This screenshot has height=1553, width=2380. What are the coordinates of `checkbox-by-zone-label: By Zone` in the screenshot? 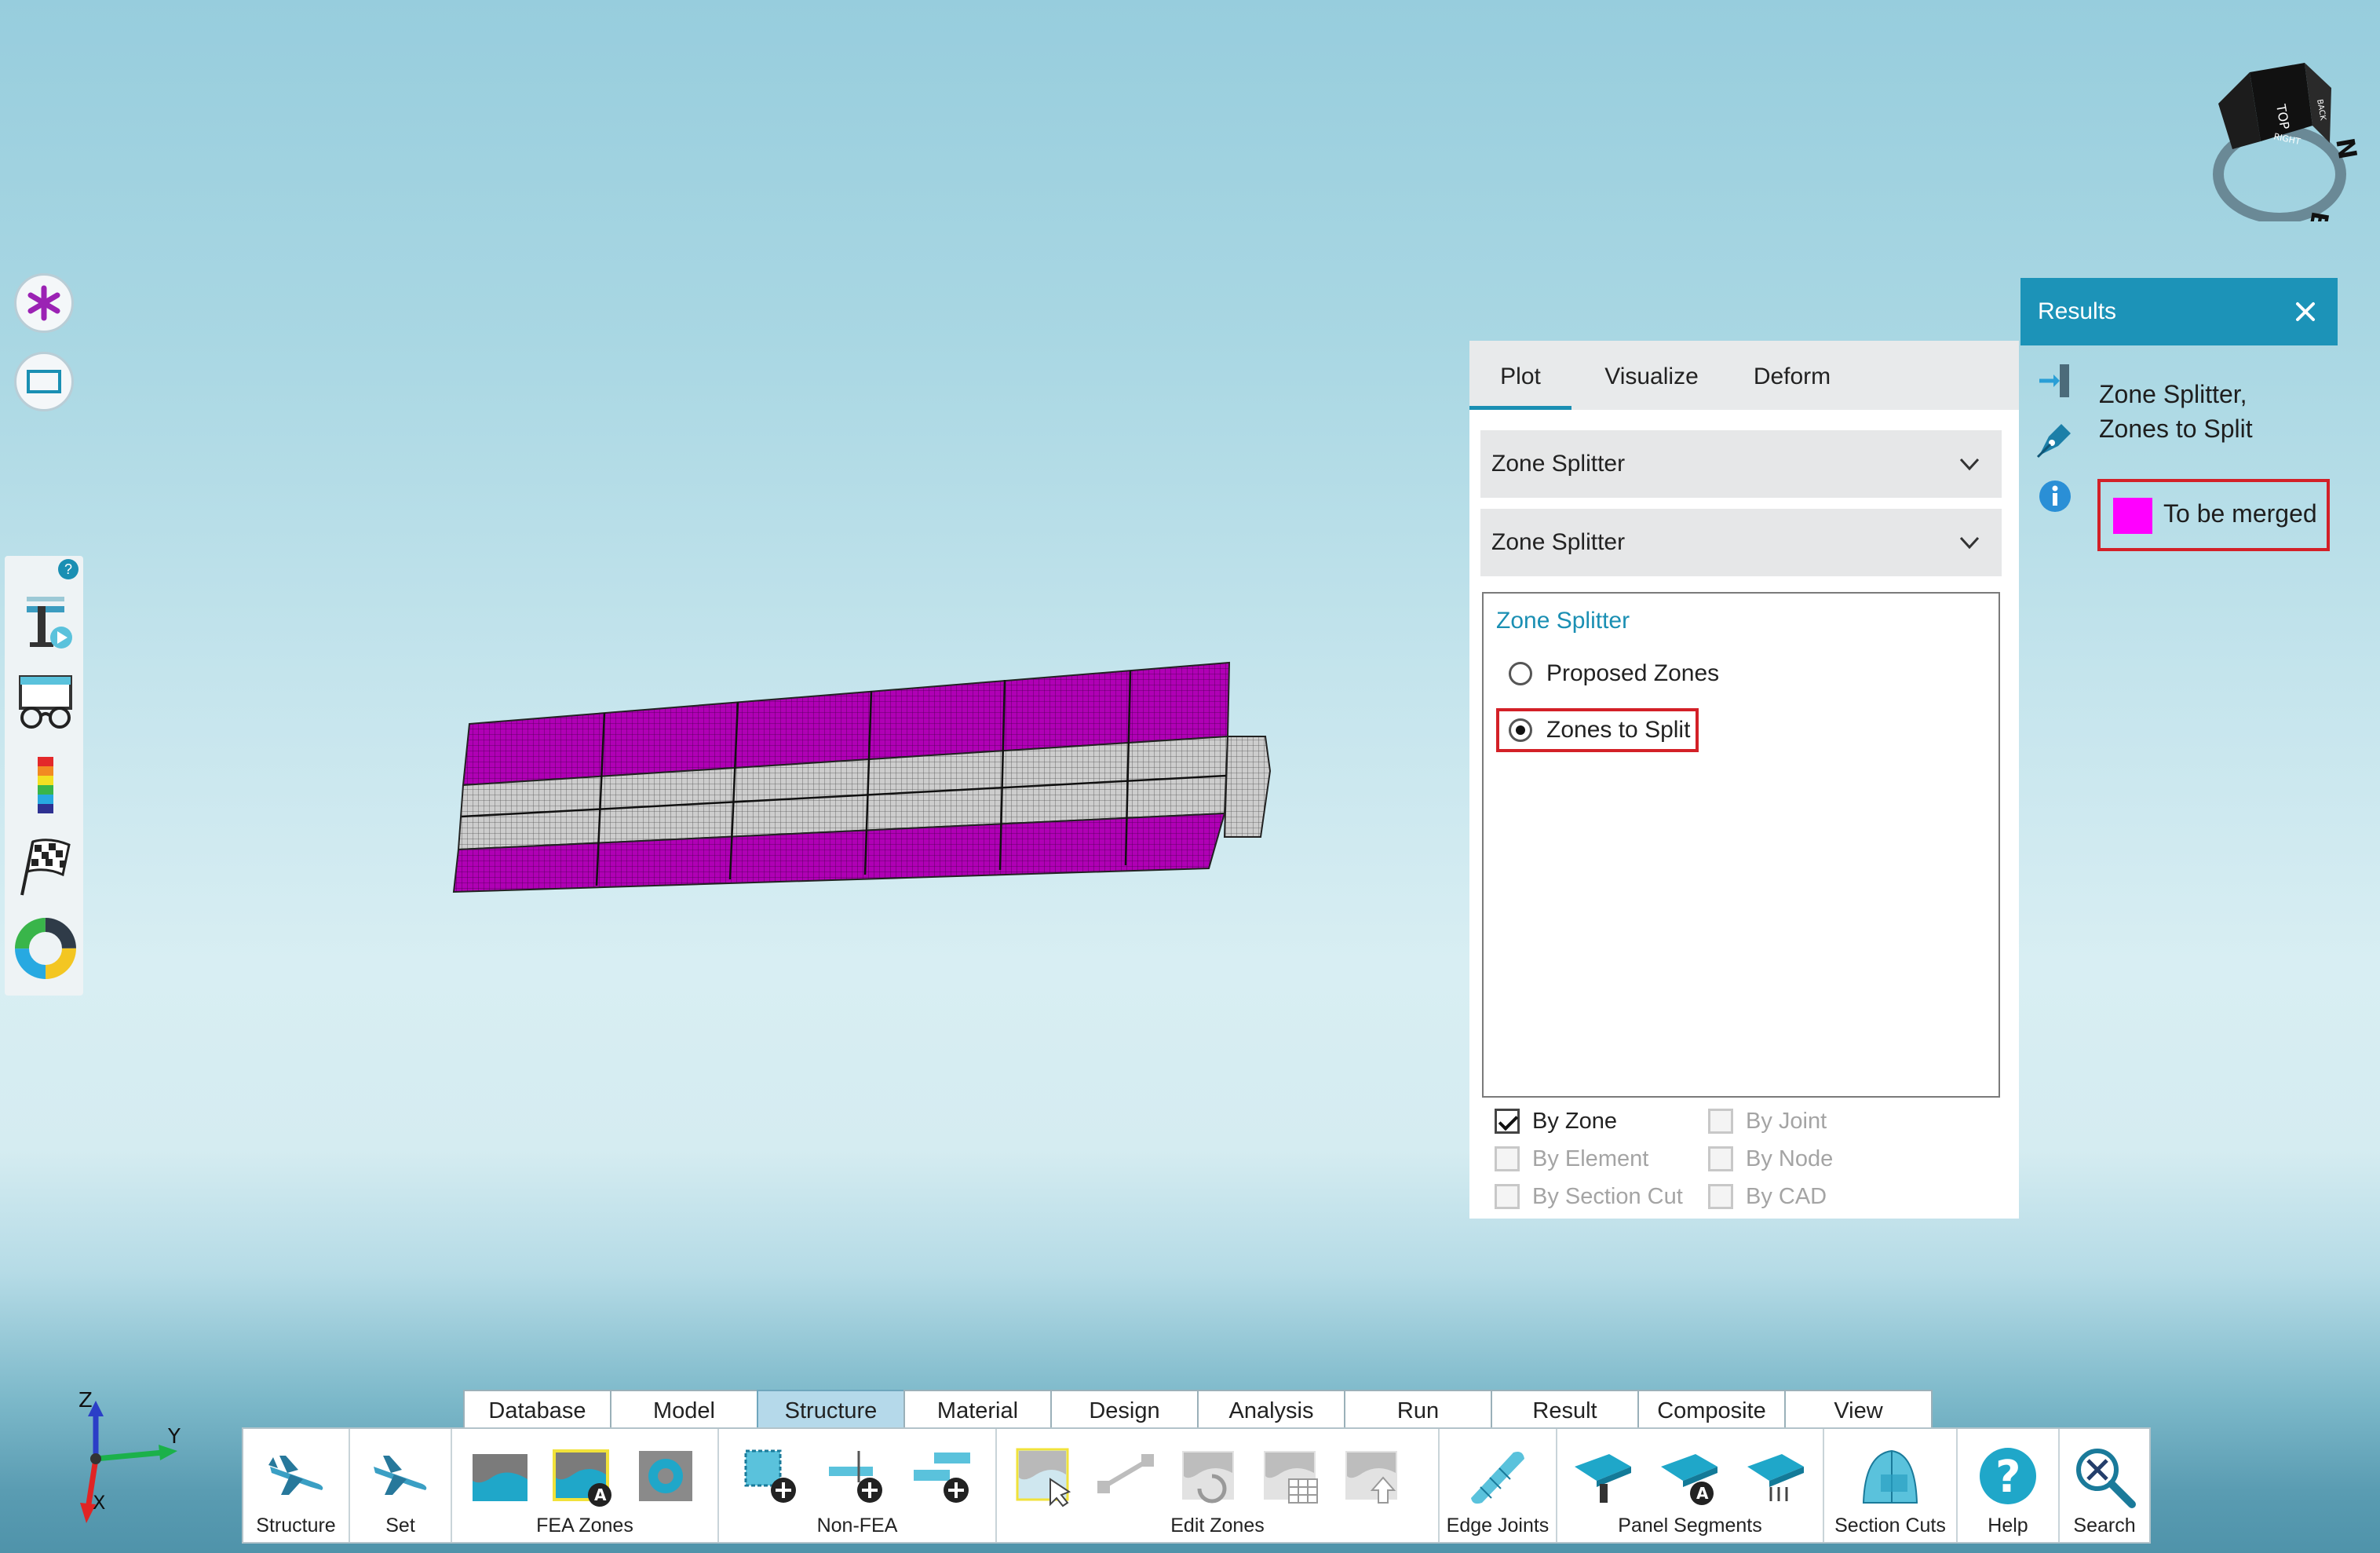 It's located at (1574, 1121).